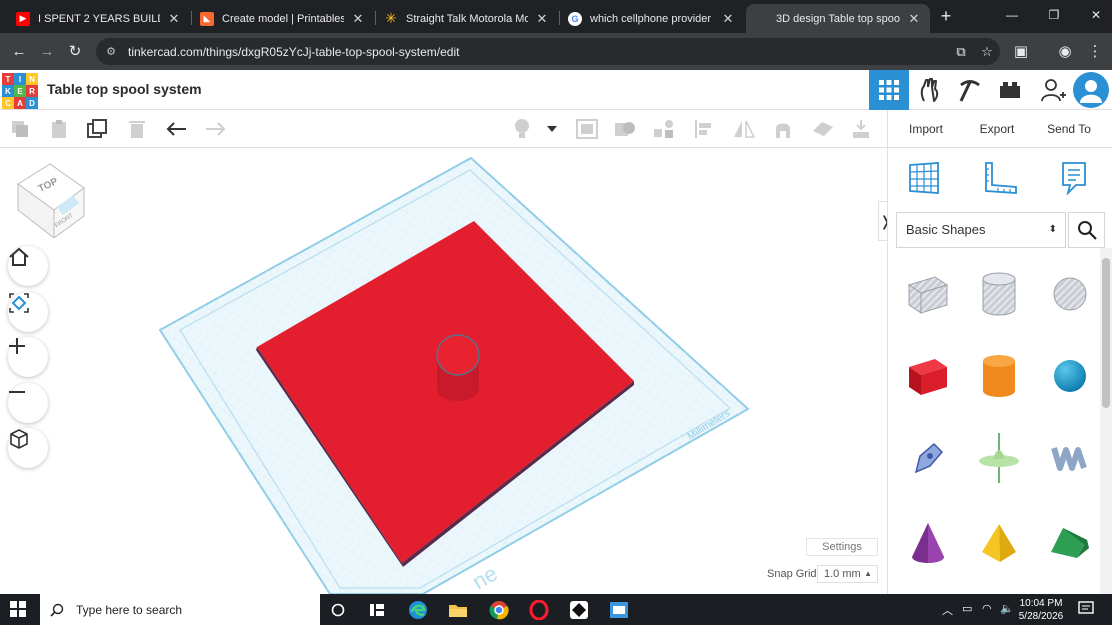 This screenshot has height=625, width=1112. What do you see at coordinates (619, 610) in the screenshot?
I see `app-window-icon` at bounding box center [619, 610].